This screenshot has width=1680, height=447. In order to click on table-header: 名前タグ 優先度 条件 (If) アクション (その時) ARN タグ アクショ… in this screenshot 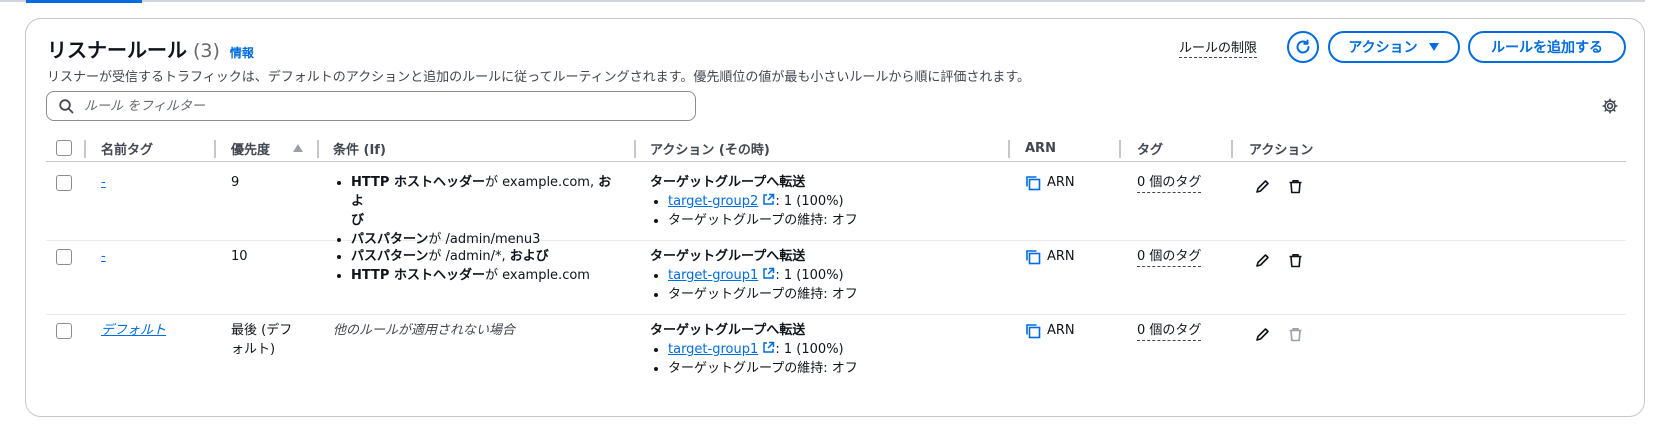, I will do `click(836, 148)`.